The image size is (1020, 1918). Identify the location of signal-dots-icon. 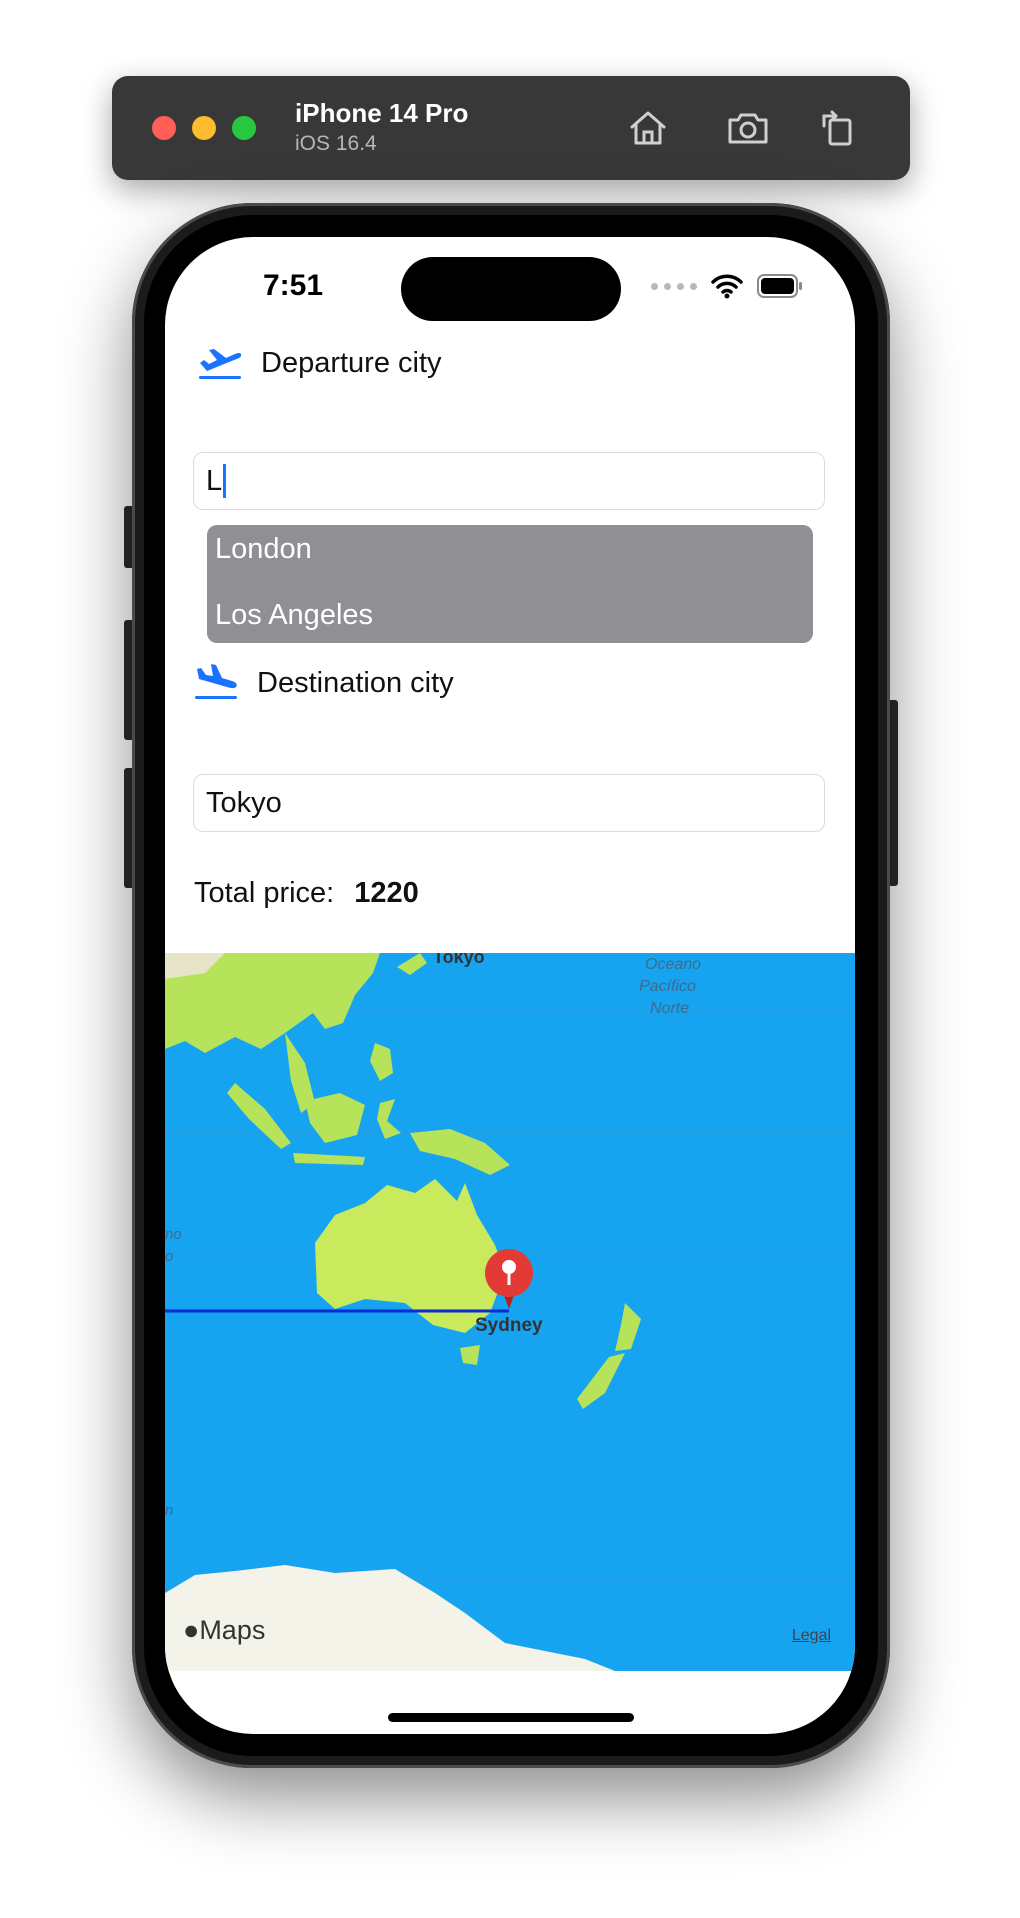
(674, 286).